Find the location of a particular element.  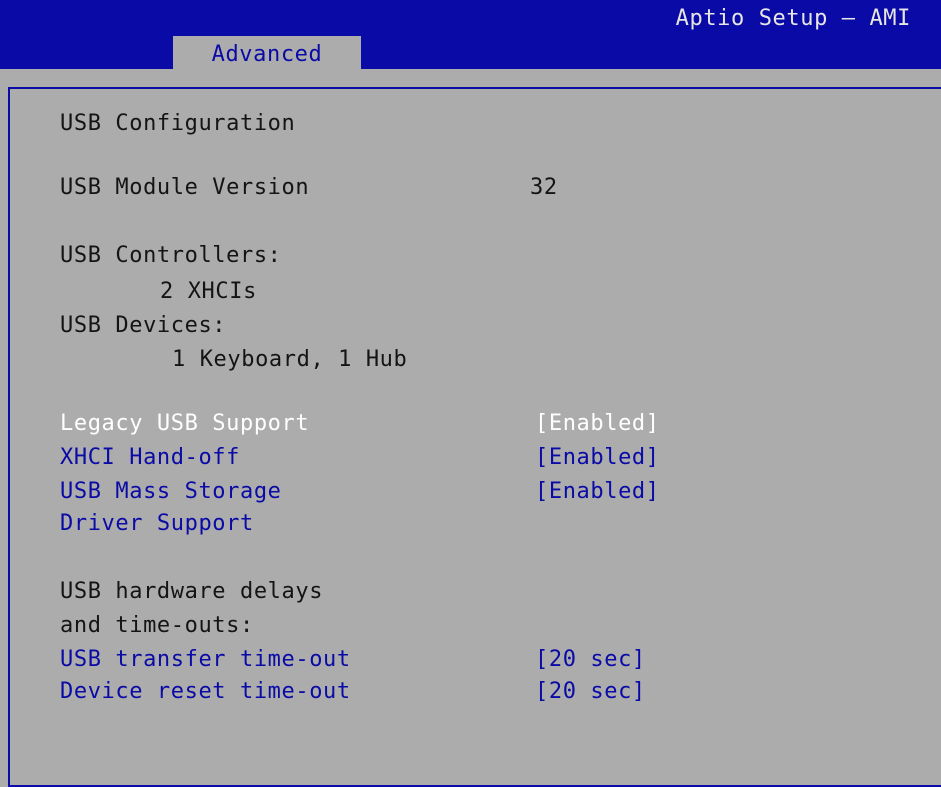

title-bar: Aptio Setup – AMI Advanced is located at coordinates (470, 36).